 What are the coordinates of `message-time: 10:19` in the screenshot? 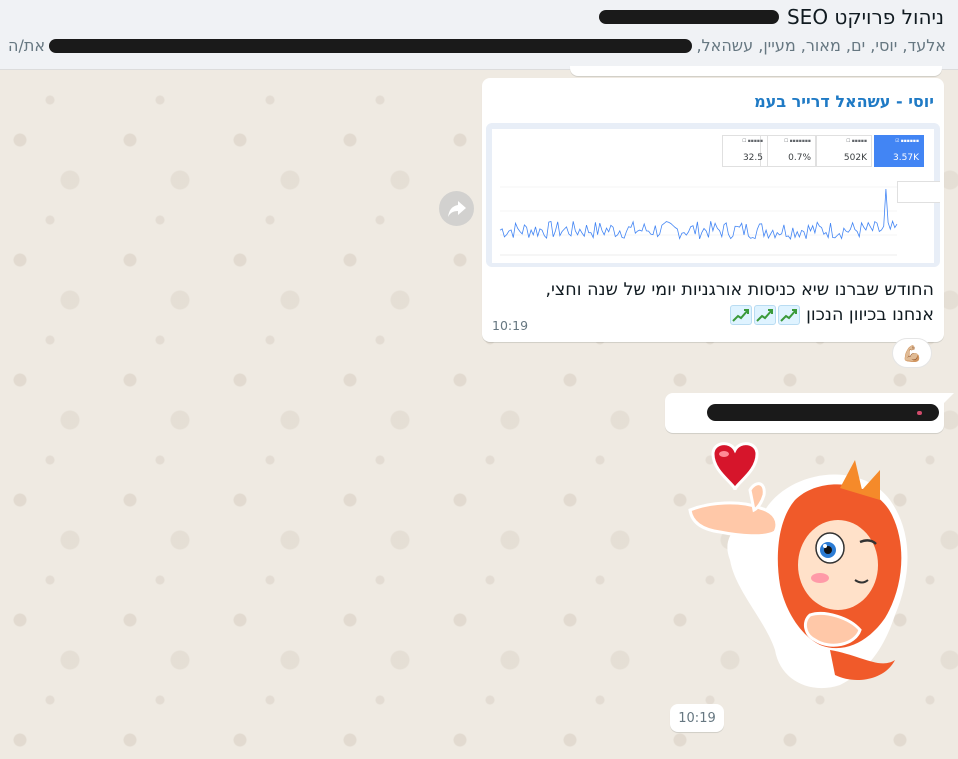 It's located at (510, 325).